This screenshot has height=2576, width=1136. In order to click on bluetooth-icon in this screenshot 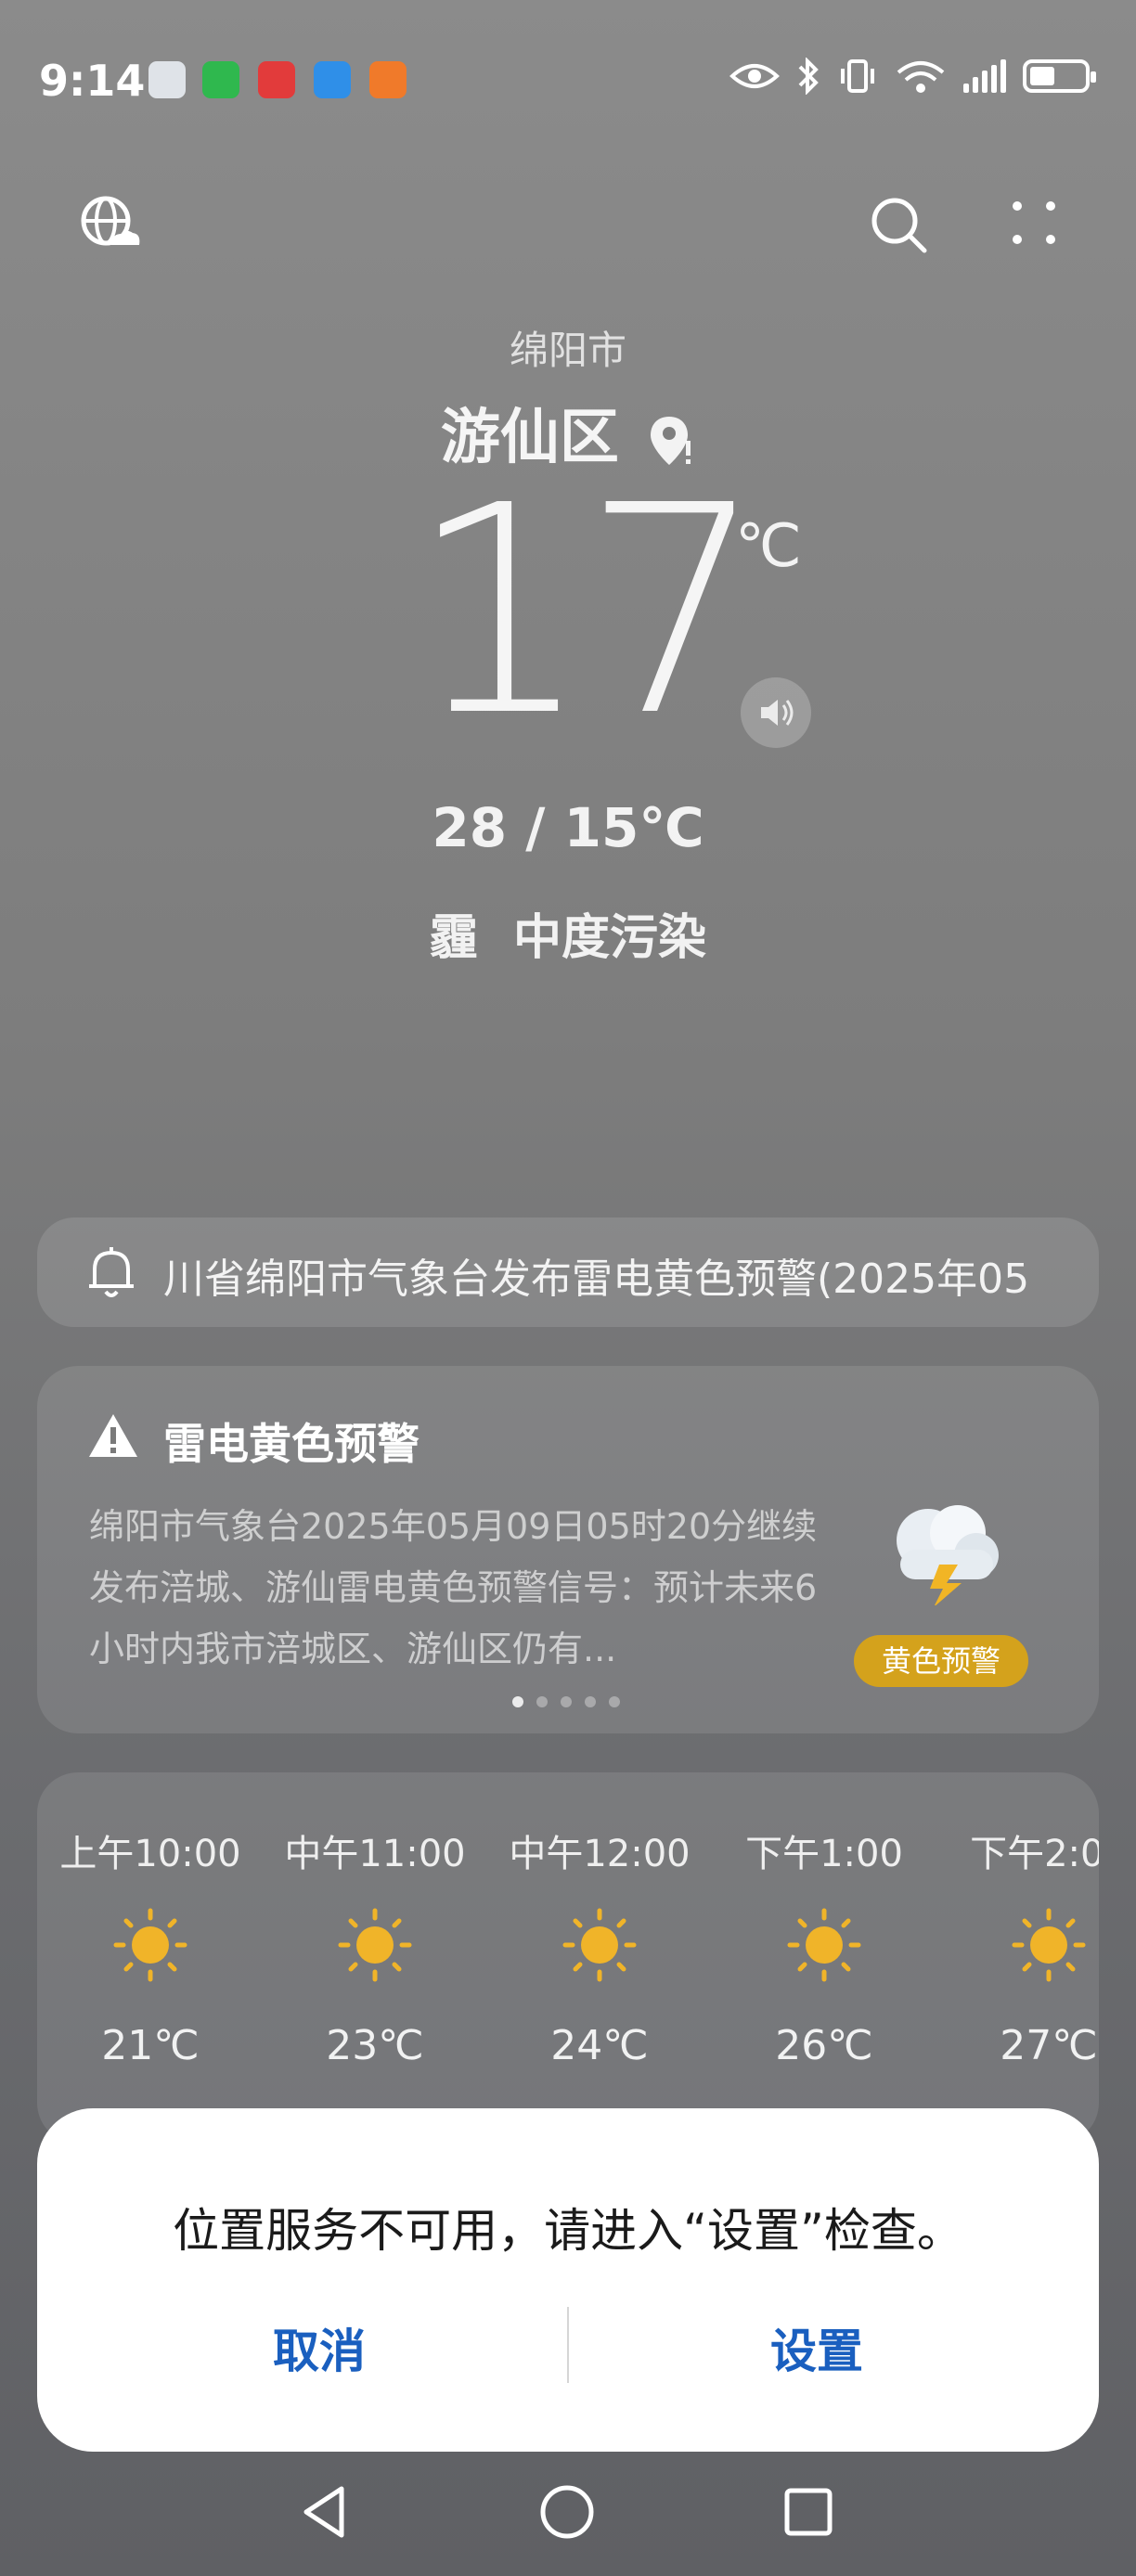, I will do `click(808, 76)`.